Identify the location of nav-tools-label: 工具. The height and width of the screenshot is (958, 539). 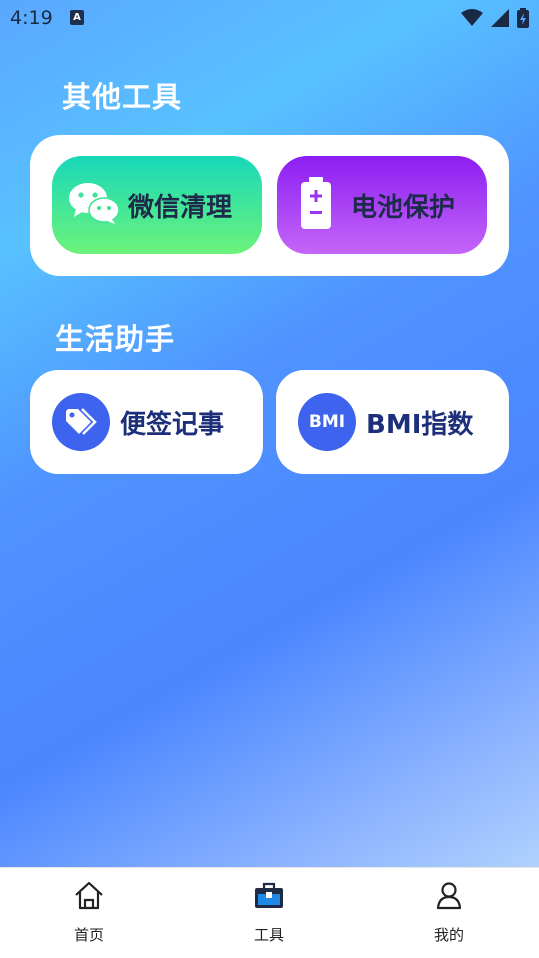
(268, 935).